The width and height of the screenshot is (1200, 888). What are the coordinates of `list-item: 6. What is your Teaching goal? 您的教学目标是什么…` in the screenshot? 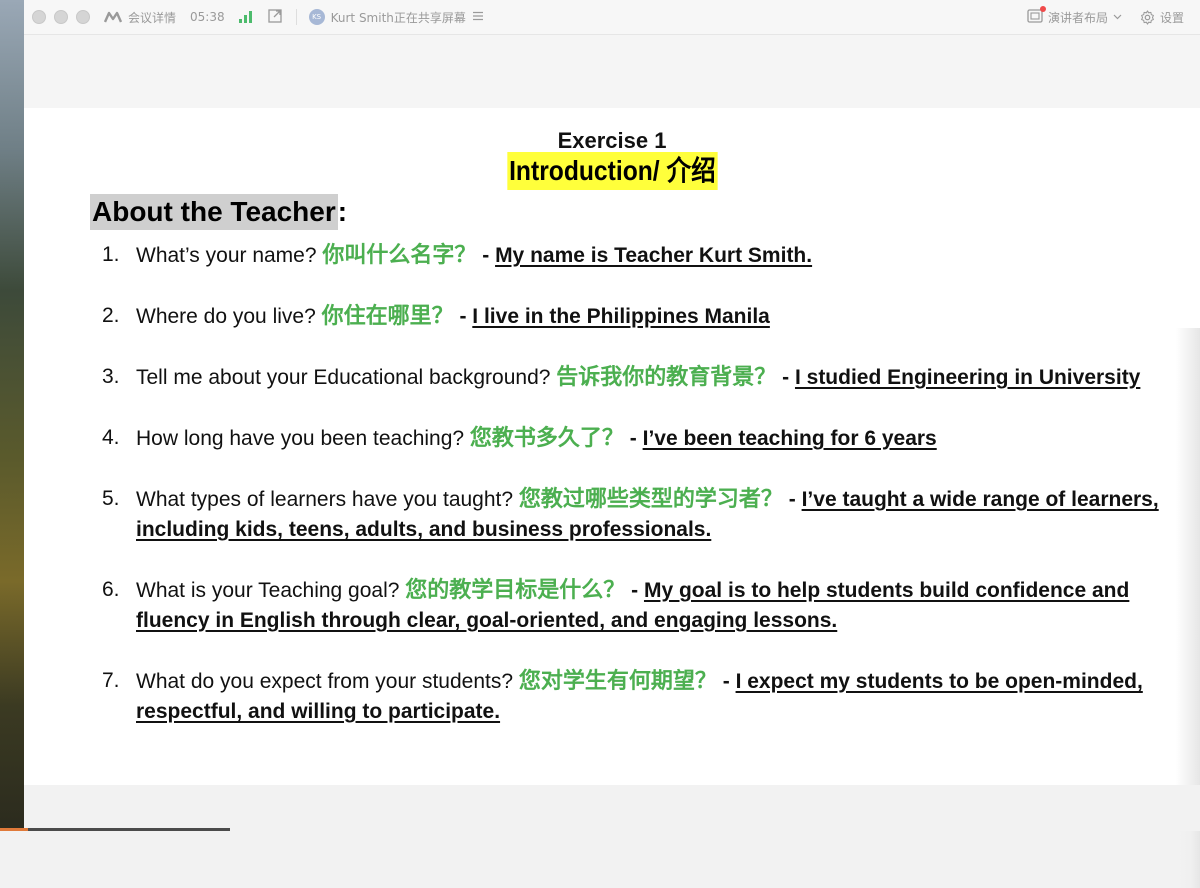 It's located at (625, 605).